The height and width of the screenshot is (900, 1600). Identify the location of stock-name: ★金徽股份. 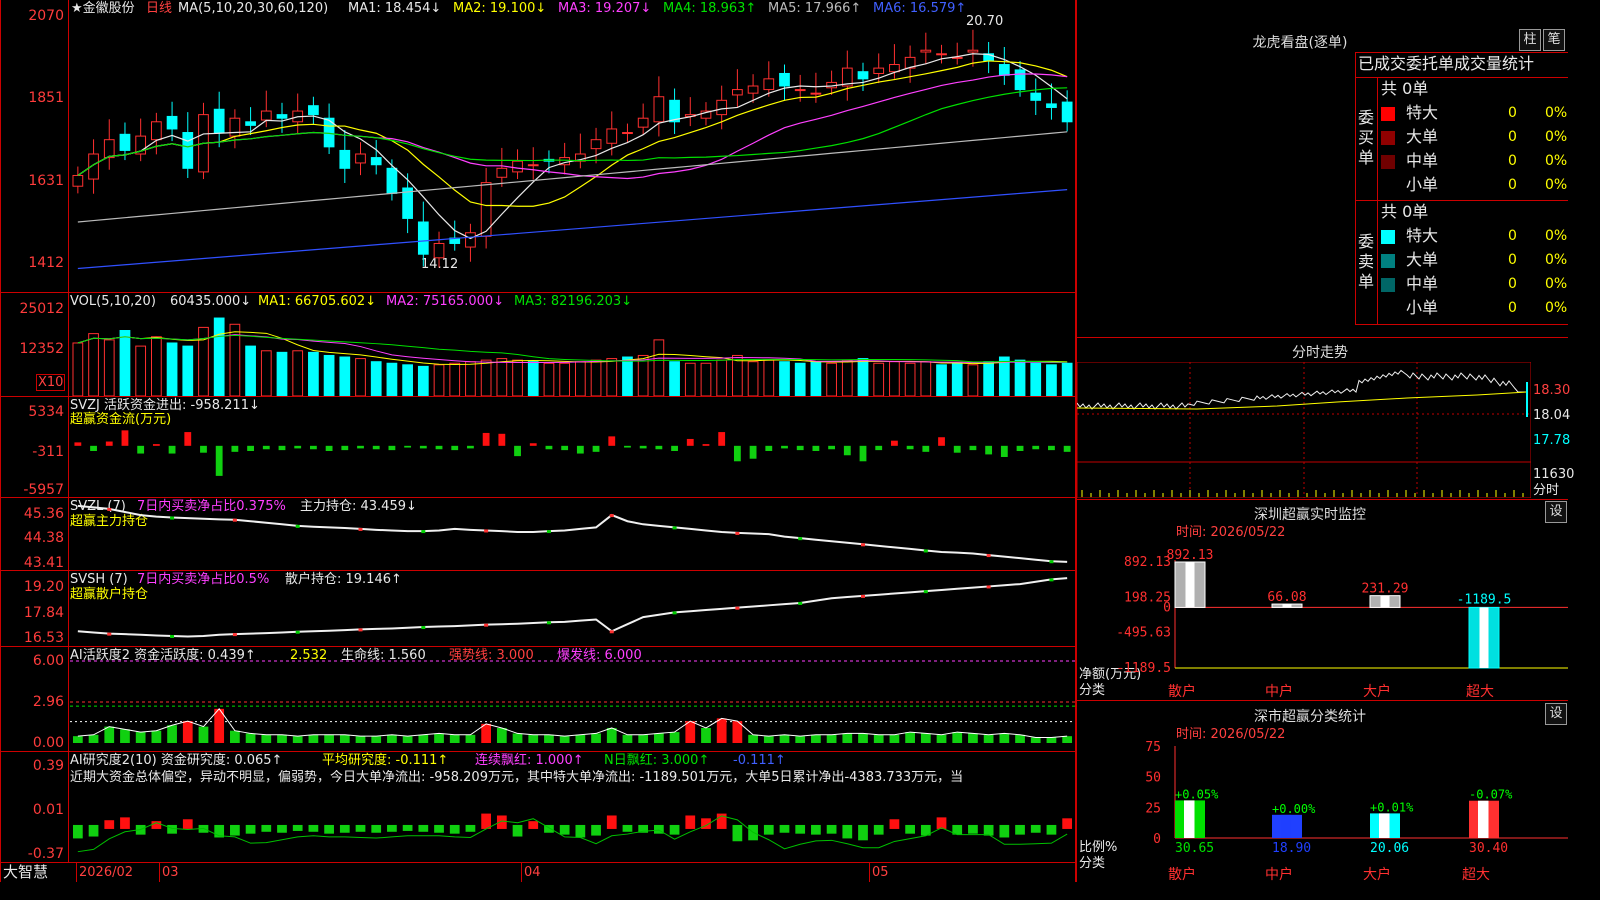
(103, 8).